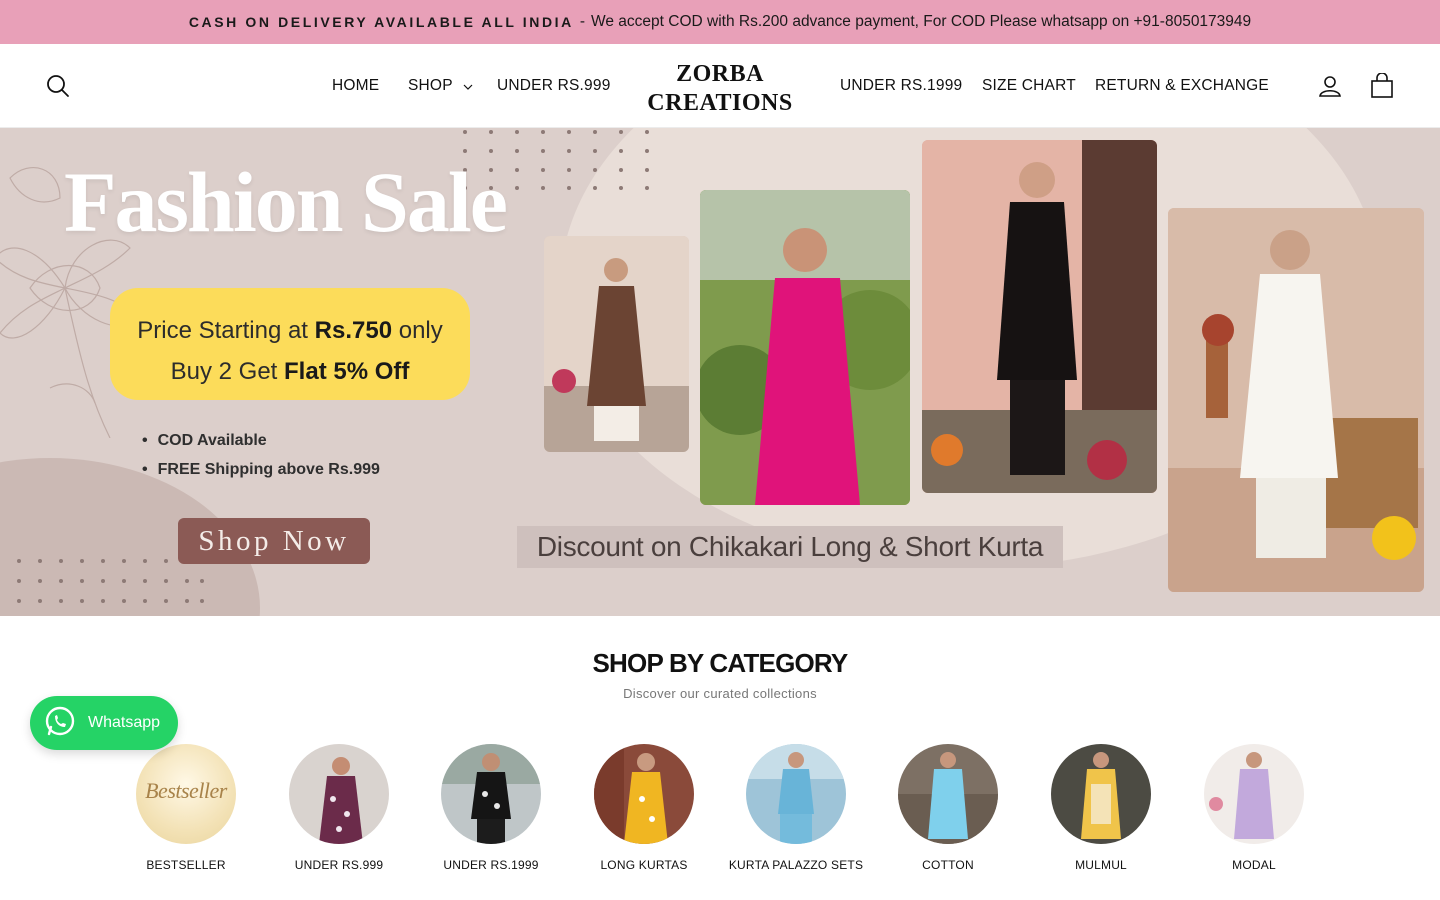 The height and width of the screenshot is (900, 1440). Describe the element at coordinates (58, 86) in the screenshot. I see `search-icon` at that location.